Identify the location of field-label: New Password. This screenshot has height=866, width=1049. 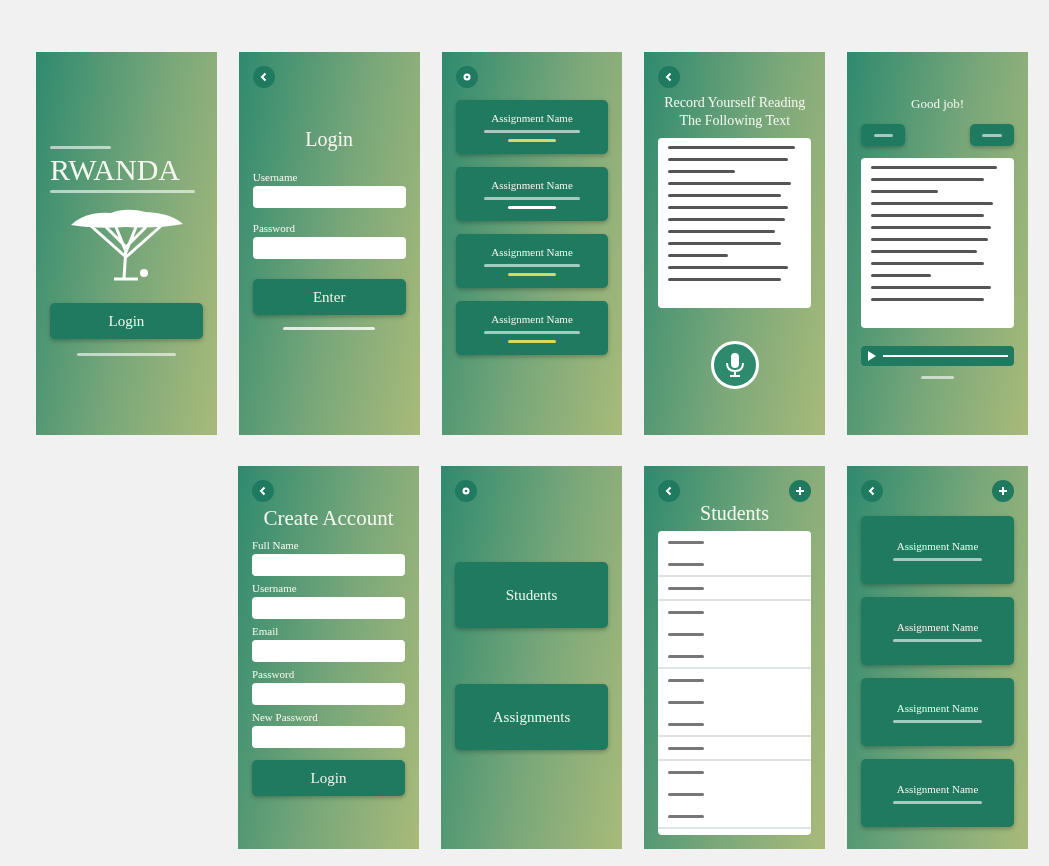
(285, 717).